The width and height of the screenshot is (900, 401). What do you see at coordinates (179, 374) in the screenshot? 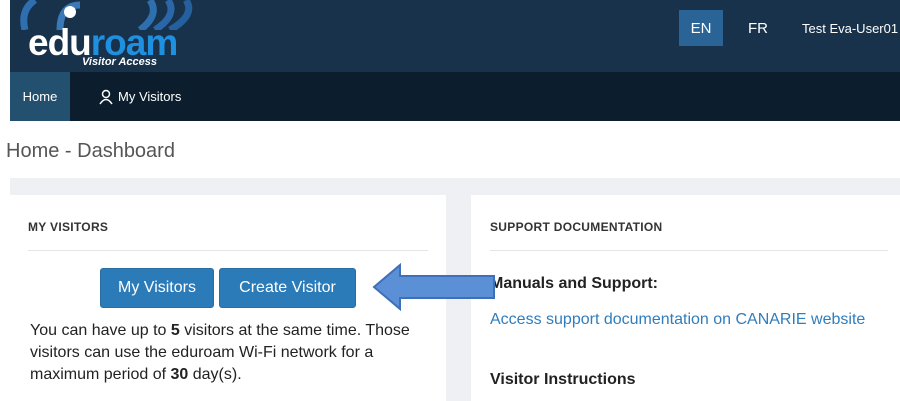
I see `max-days-value: 30` at bounding box center [179, 374].